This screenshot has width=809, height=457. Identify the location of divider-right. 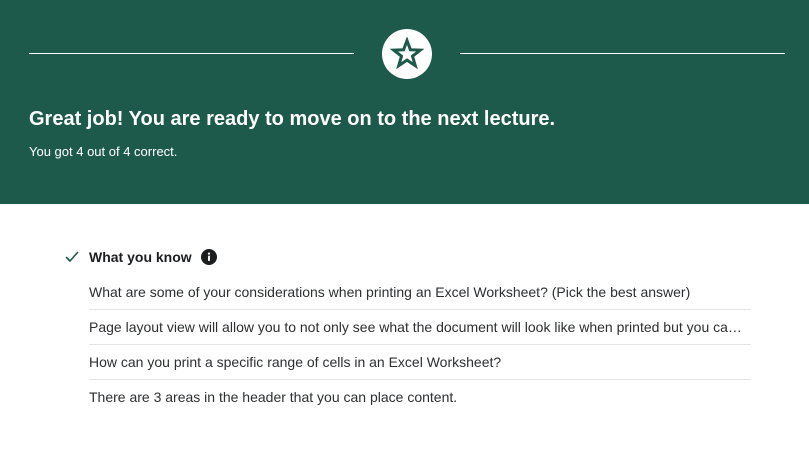
(622, 53).